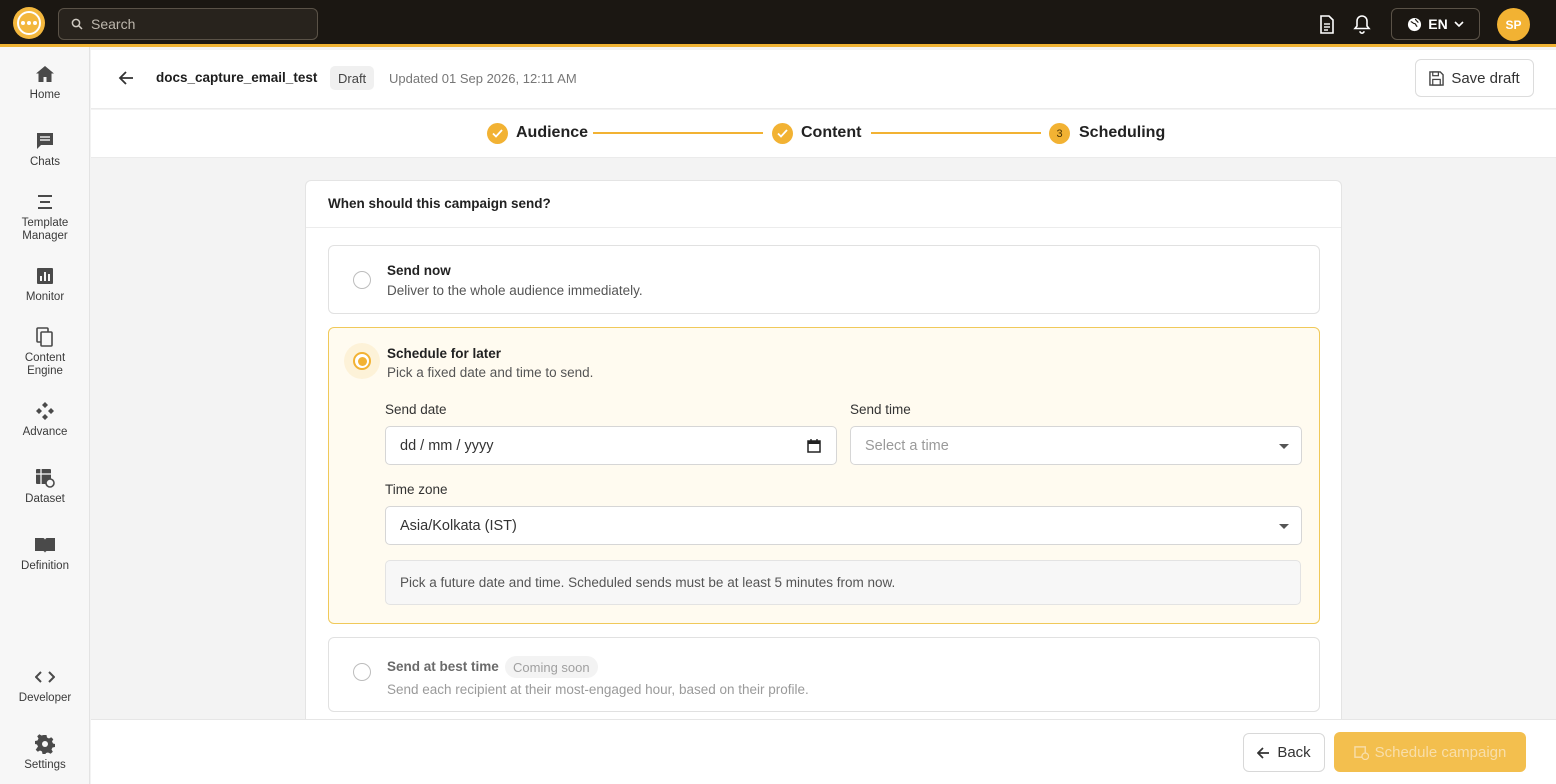  I want to click on save-draft-button: Save draft, so click(1474, 78).